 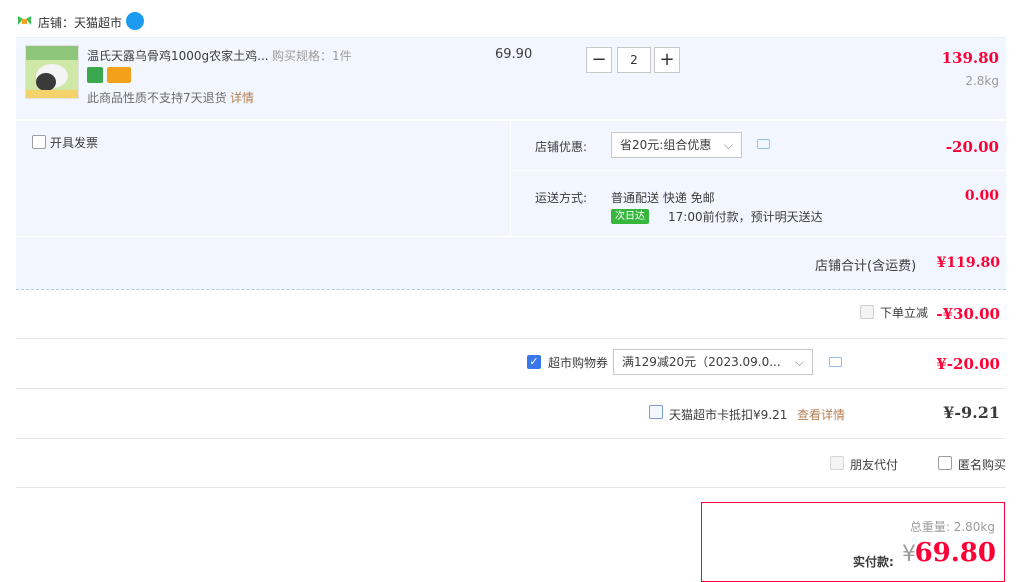 What do you see at coordinates (873, 562) in the screenshot?
I see `pay-label: 实付款:` at bounding box center [873, 562].